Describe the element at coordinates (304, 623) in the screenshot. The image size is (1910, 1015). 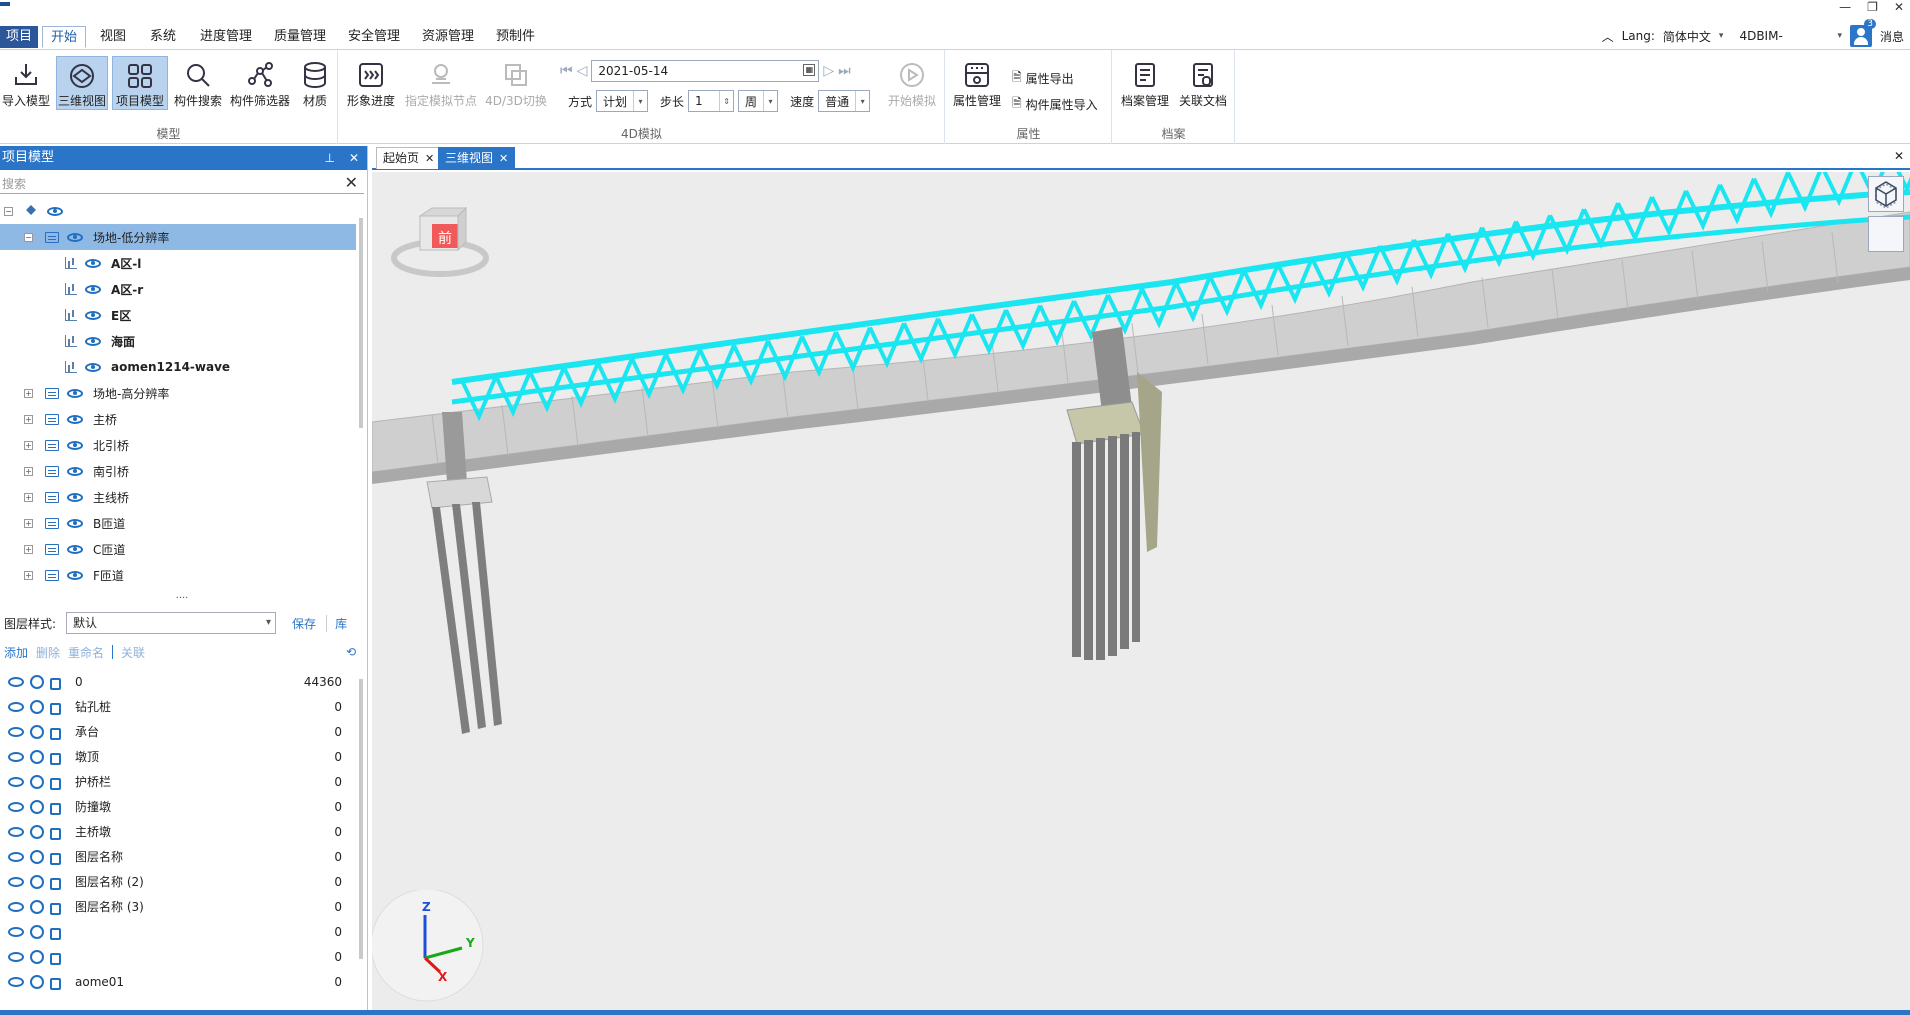
I see `save-style-button: 保存` at that location.